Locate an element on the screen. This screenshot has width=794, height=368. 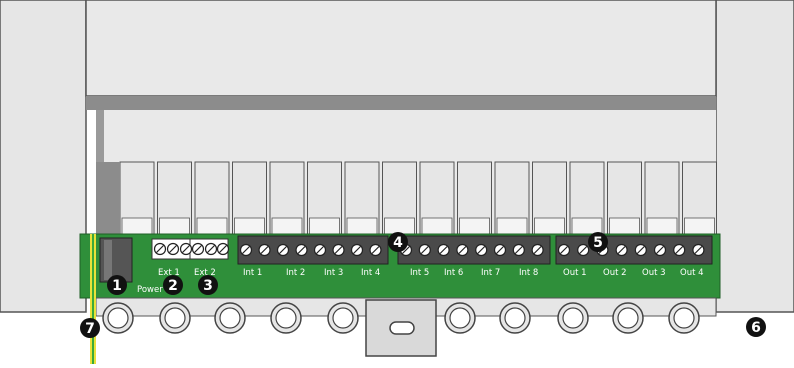
callout-5: 5 is located at coordinates (598, 242).